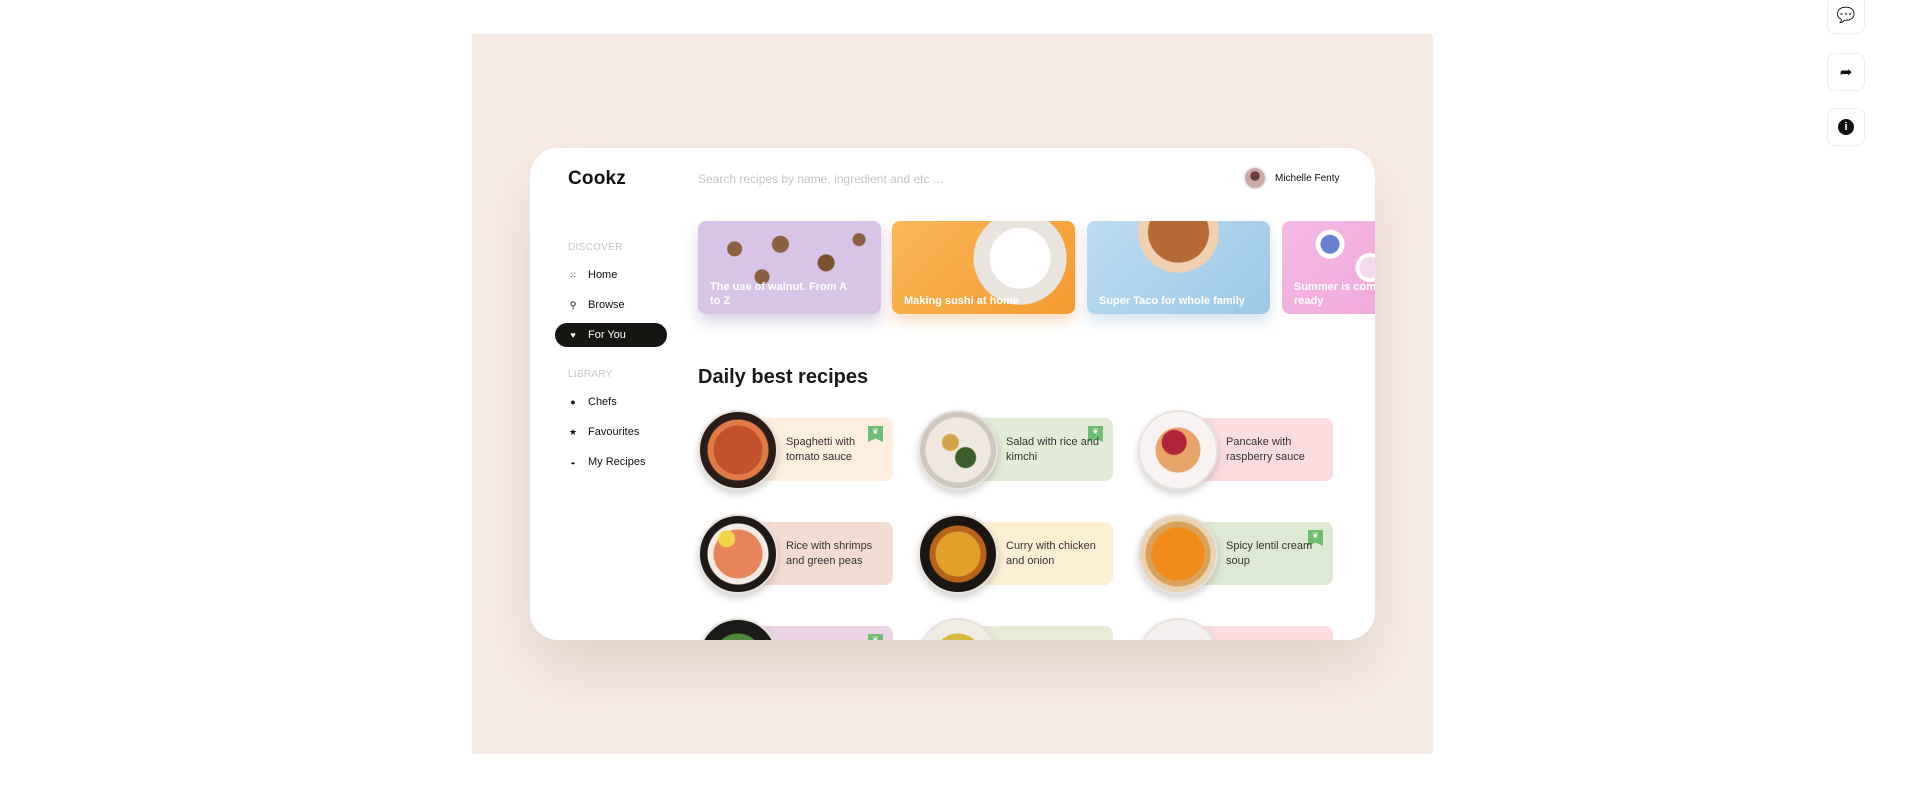  I want to click on share-icon: ➦, so click(1846, 72).